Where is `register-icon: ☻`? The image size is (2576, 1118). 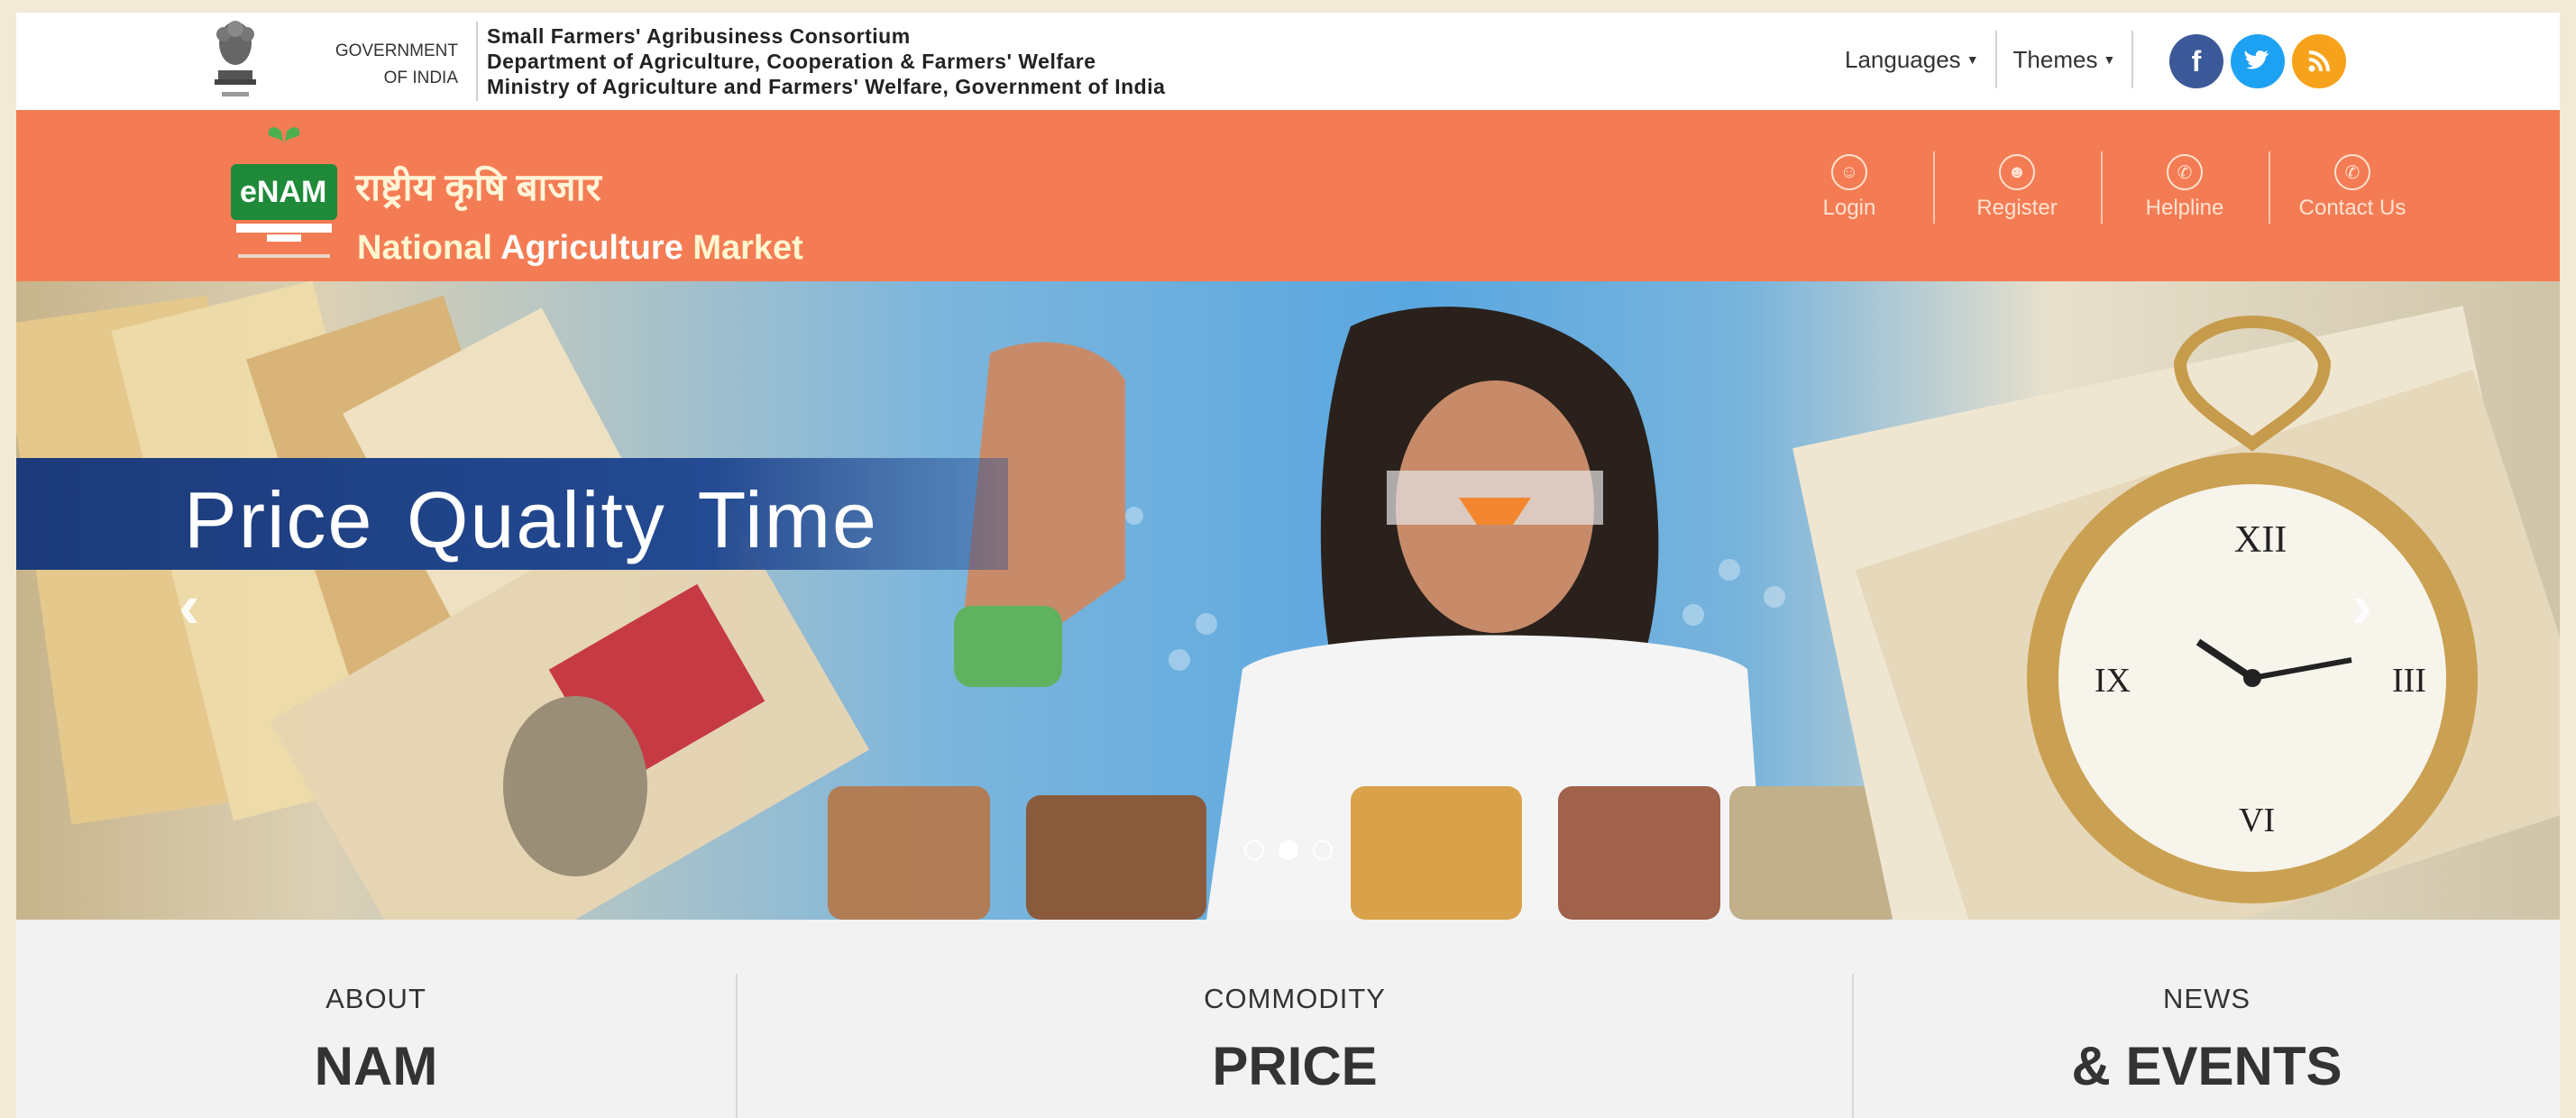
register-icon: ☻ is located at coordinates (2017, 172).